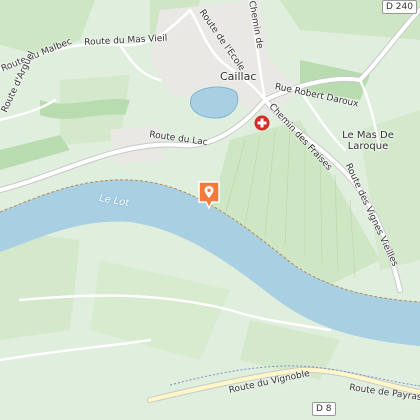 The width and height of the screenshot is (420, 420). What do you see at coordinates (214, 102) in the screenshot?
I see `lake` at bounding box center [214, 102].